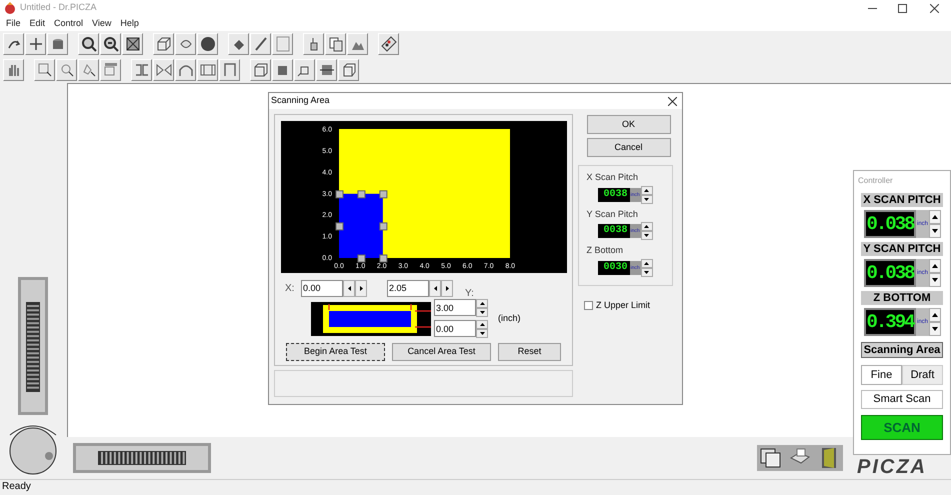  I want to click on app-logo-icon, so click(10, 8).